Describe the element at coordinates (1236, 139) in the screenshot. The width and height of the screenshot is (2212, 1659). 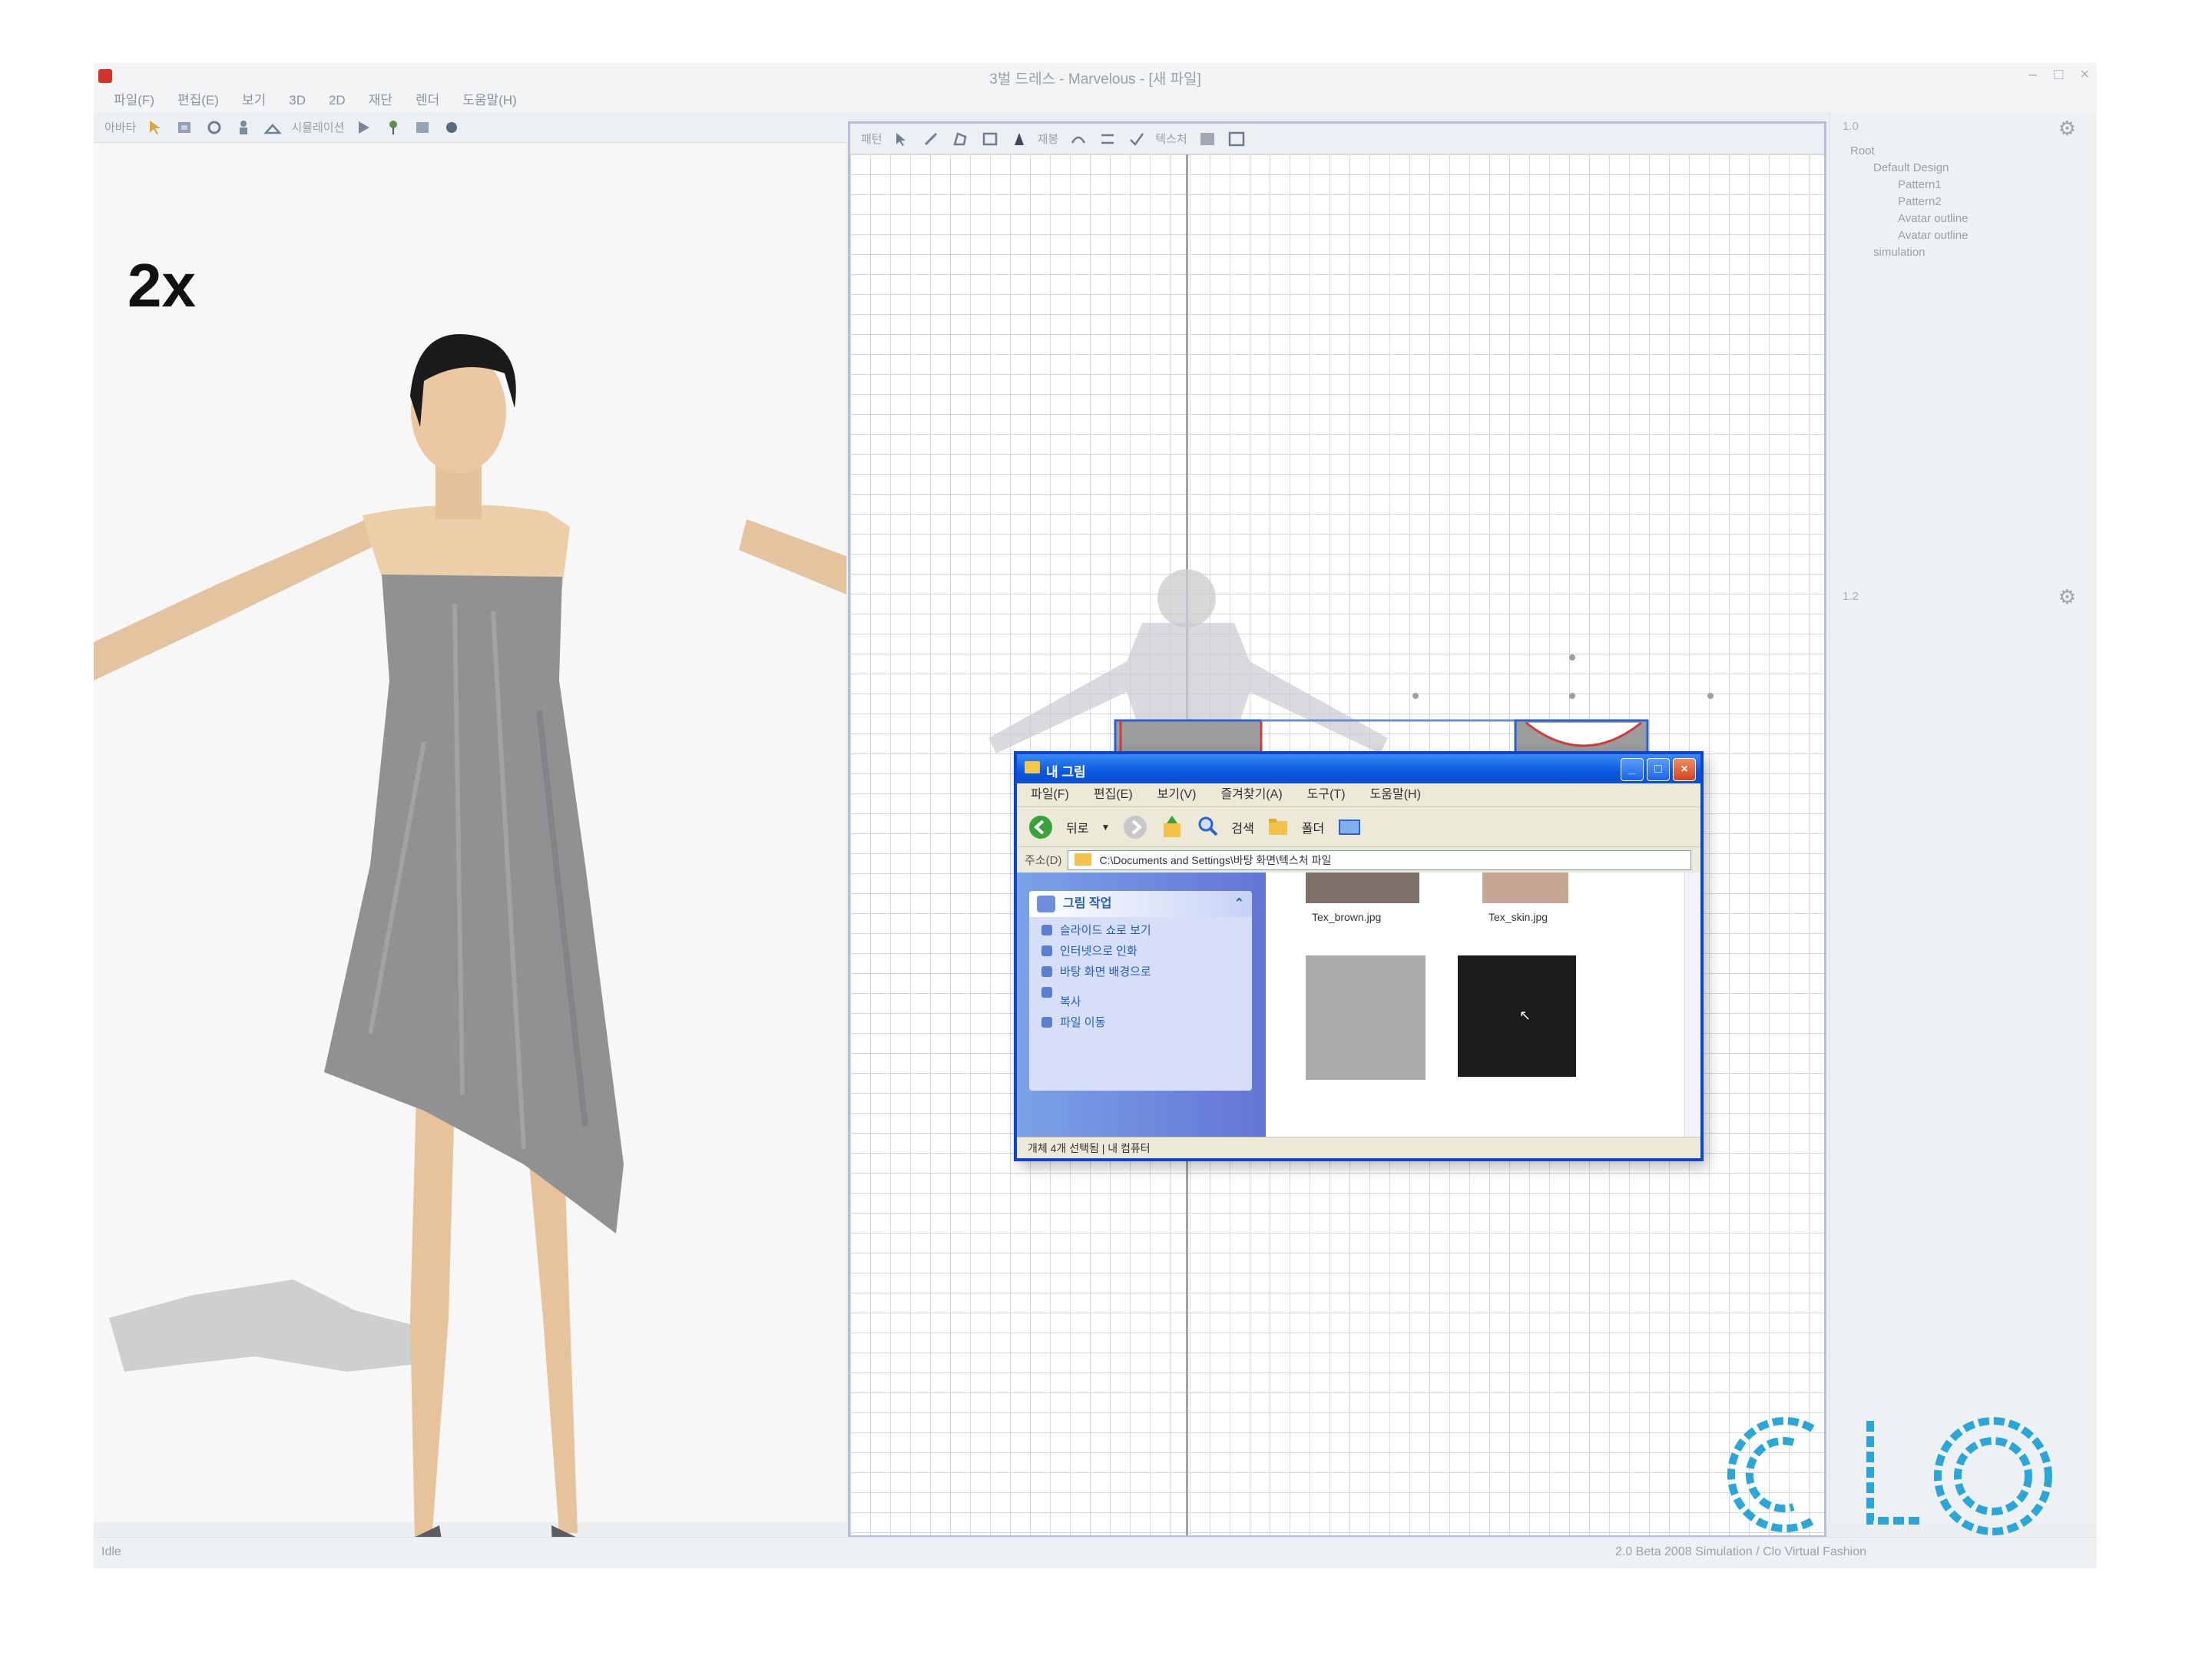
I see `texture-edit-icon` at that location.